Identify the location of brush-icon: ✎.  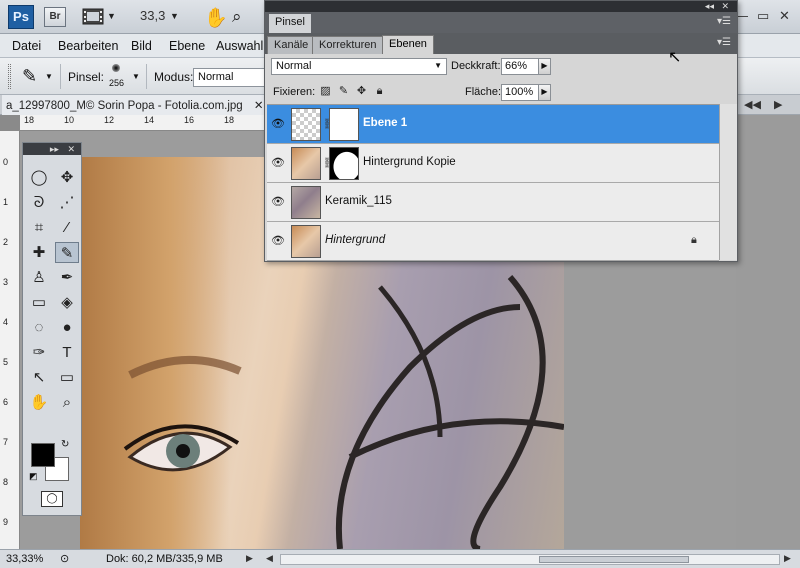
(67, 252).